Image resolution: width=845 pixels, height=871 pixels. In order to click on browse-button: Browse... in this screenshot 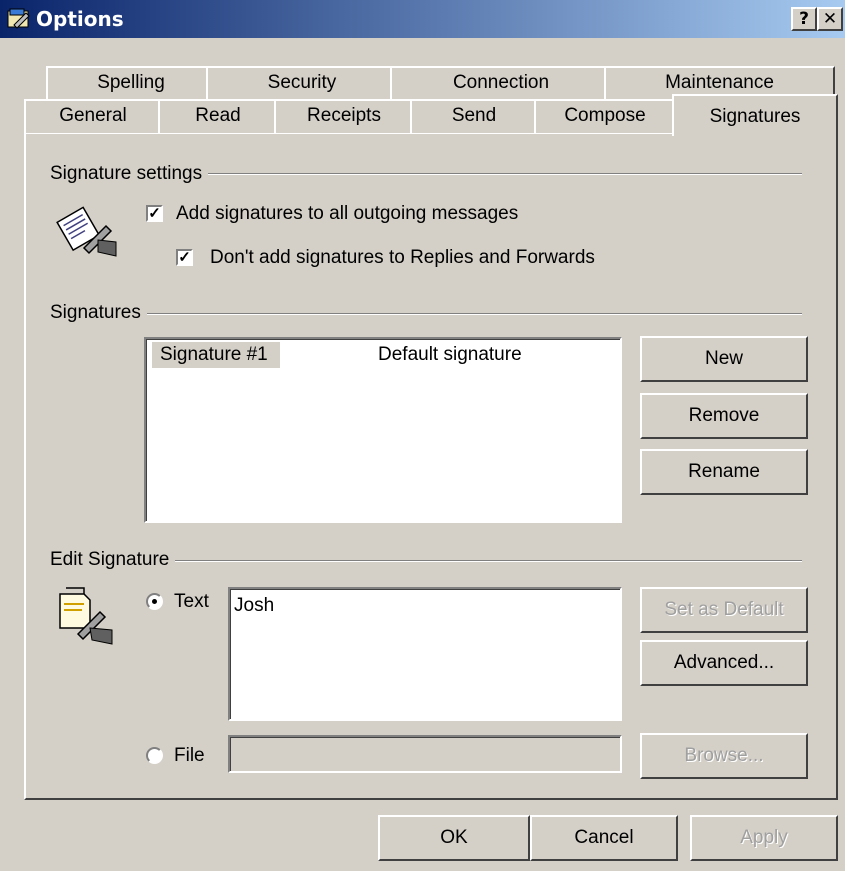, I will do `click(724, 756)`.